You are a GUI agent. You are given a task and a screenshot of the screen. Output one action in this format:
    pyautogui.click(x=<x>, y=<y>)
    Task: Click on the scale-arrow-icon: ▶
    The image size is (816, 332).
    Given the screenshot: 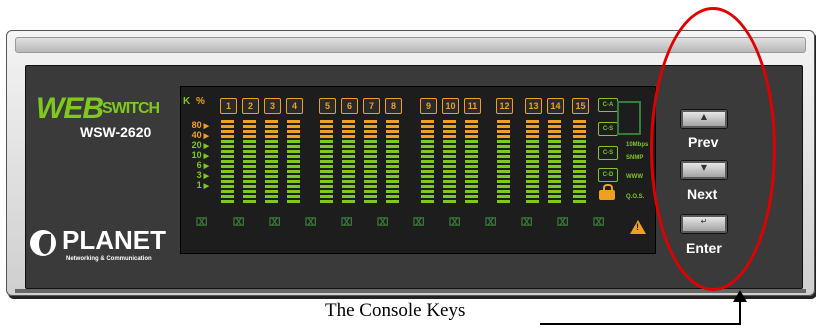 What is the action you would take?
    pyautogui.click(x=205, y=186)
    